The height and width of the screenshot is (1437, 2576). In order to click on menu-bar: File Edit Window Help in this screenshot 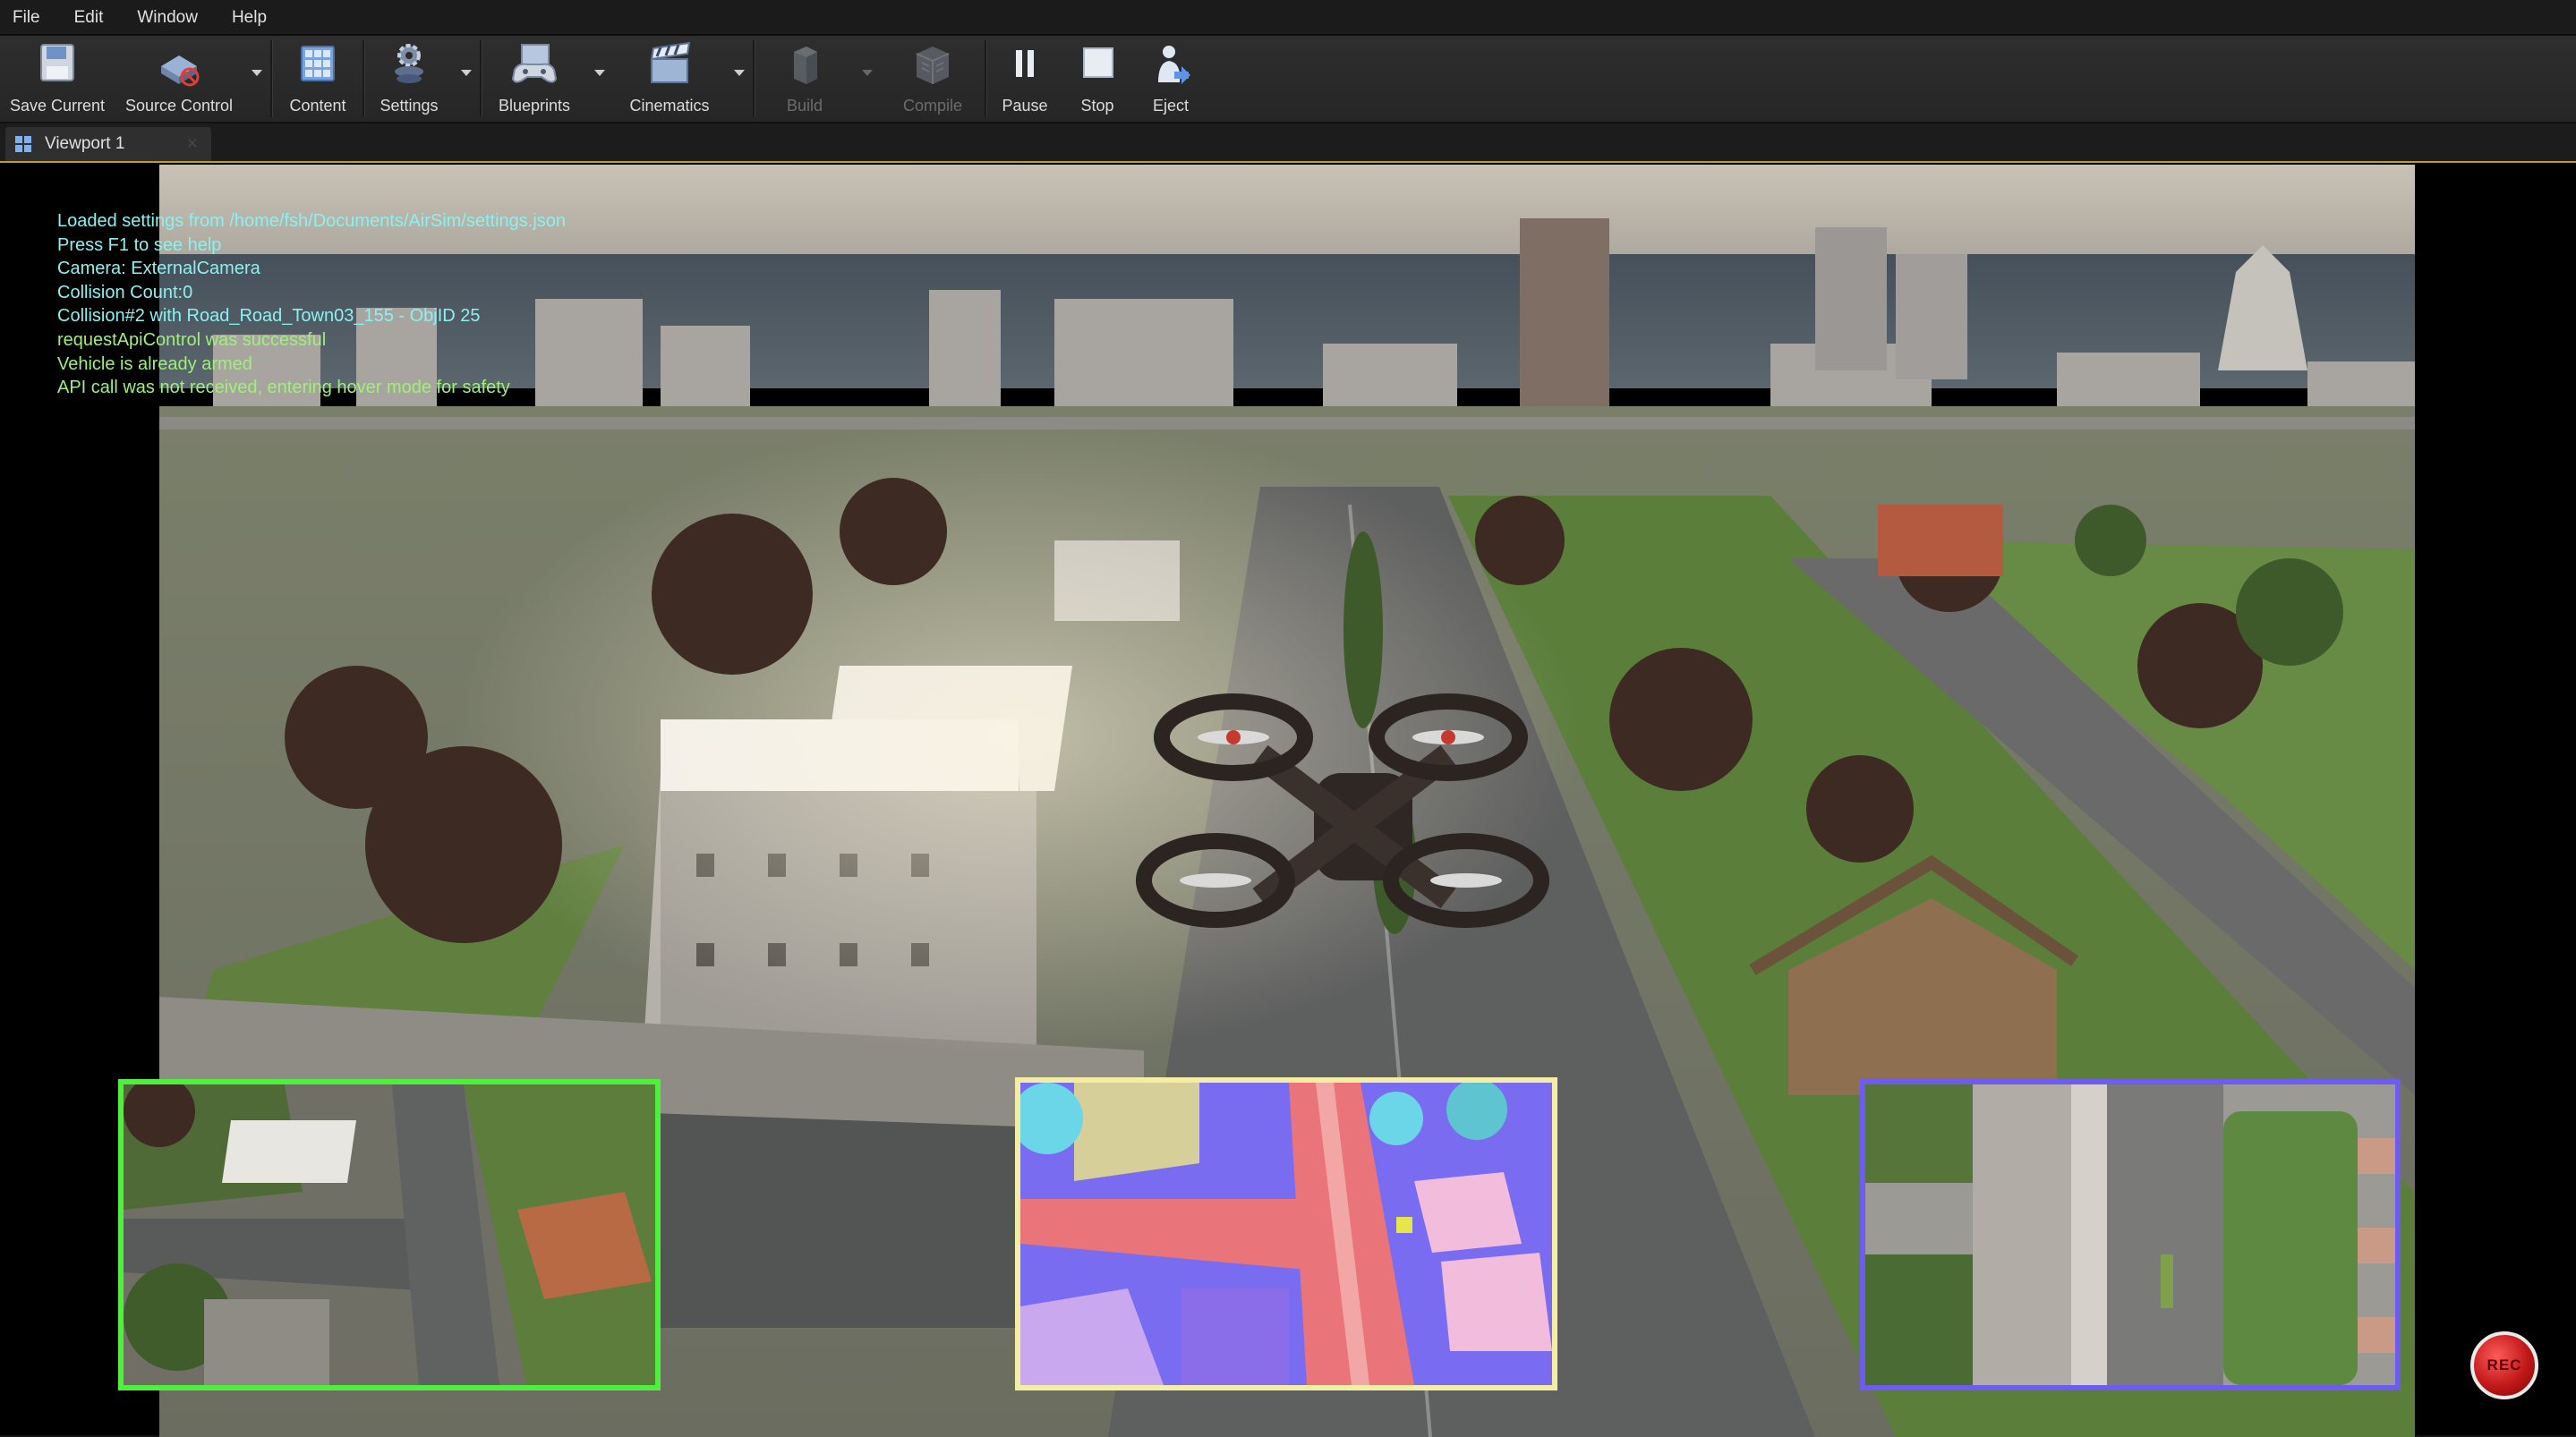, I will do `click(1288, 18)`.